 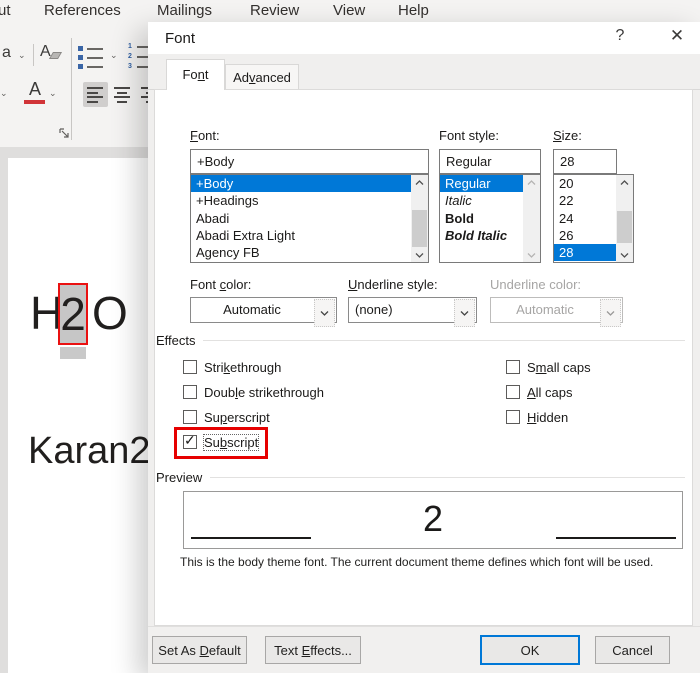 I want to click on ok-button: OK, so click(x=530, y=650).